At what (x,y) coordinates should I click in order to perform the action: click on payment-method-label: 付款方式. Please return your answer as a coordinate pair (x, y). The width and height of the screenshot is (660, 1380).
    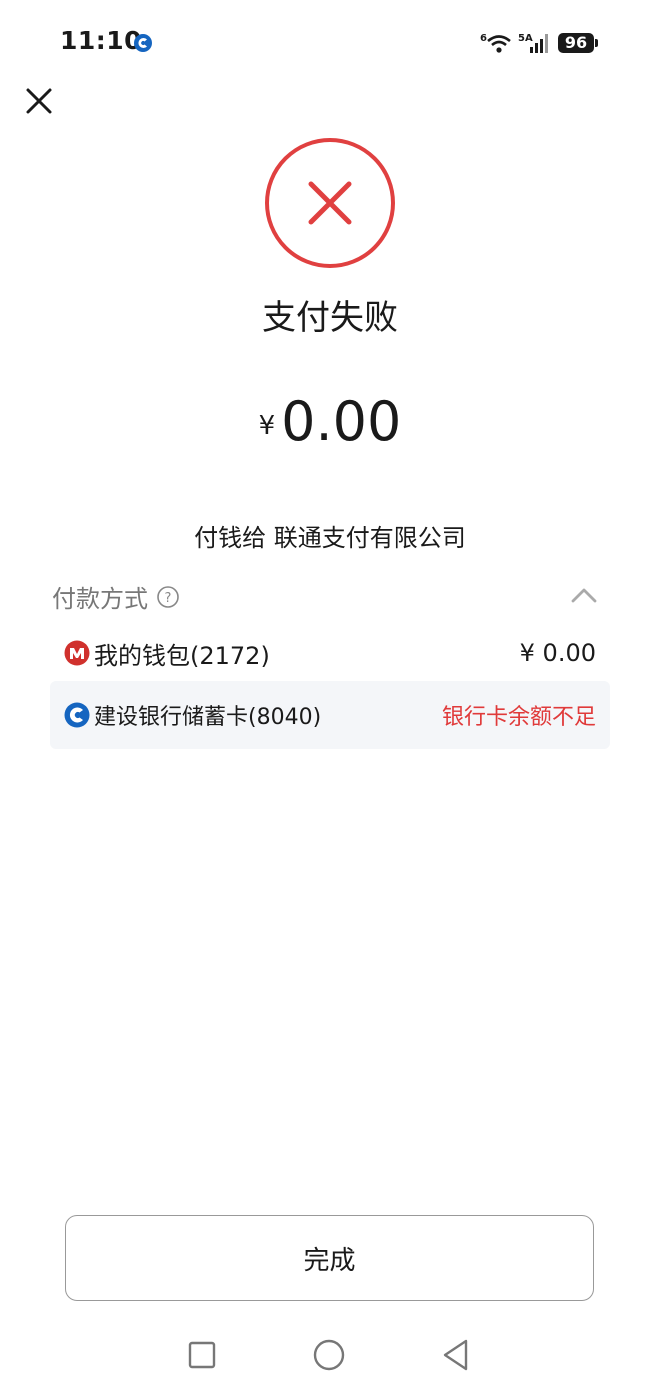
    Looking at the image, I should click on (100, 599).